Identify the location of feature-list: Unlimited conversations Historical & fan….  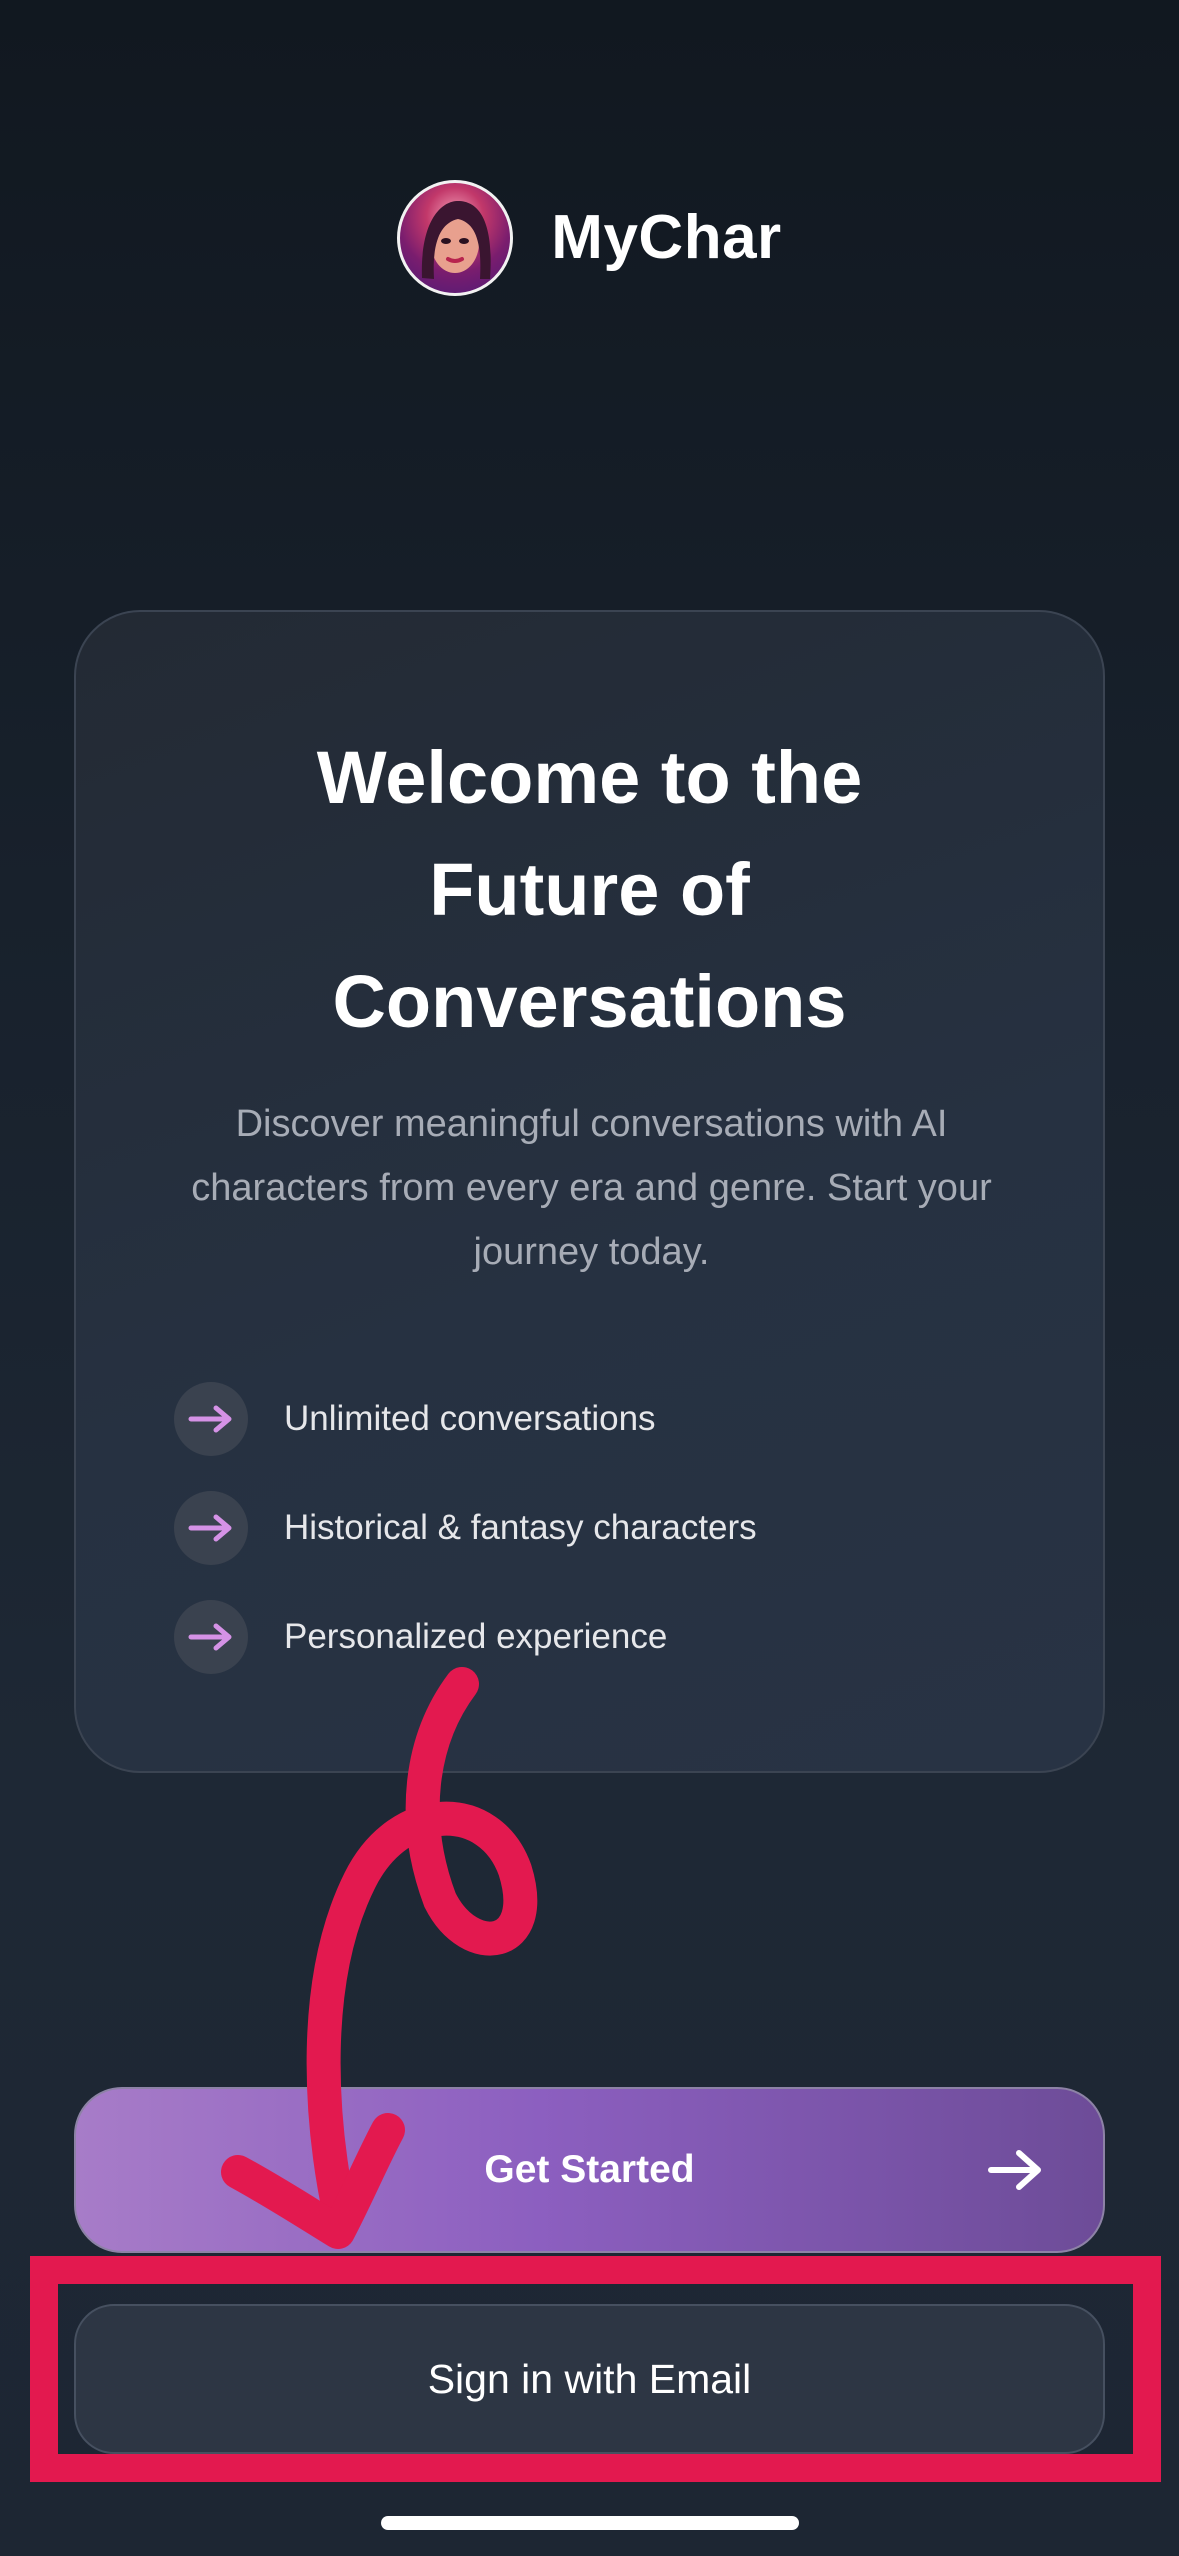
(574, 1545).